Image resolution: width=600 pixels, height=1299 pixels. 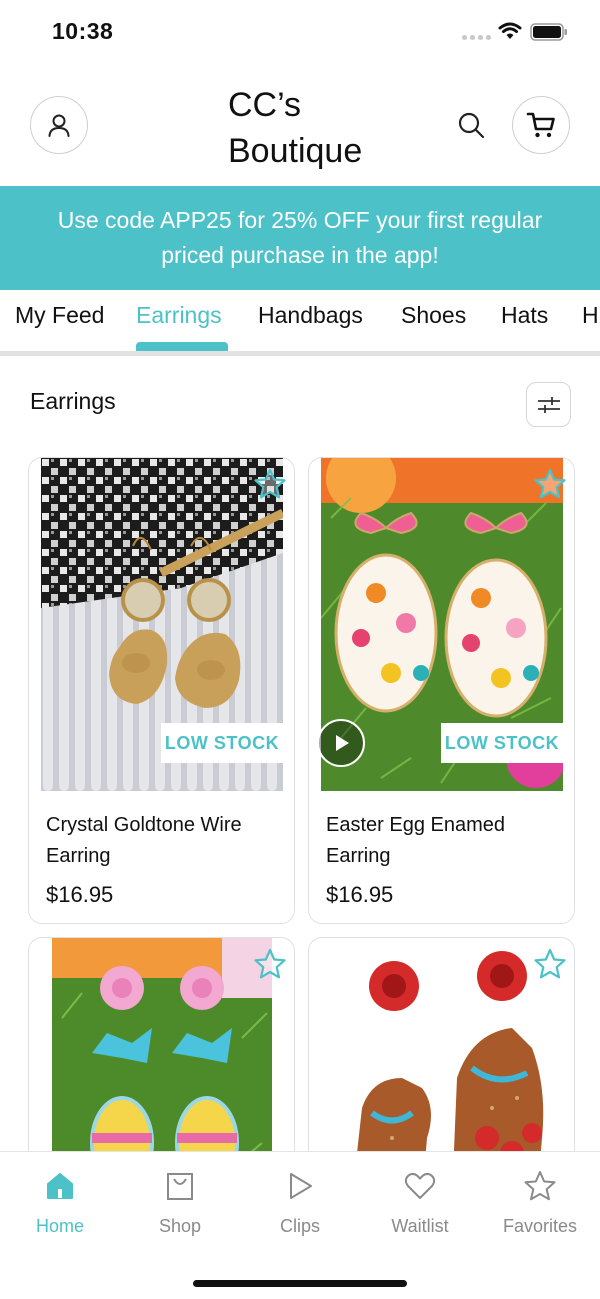 I want to click on search-button, so click(x=471, y=127).